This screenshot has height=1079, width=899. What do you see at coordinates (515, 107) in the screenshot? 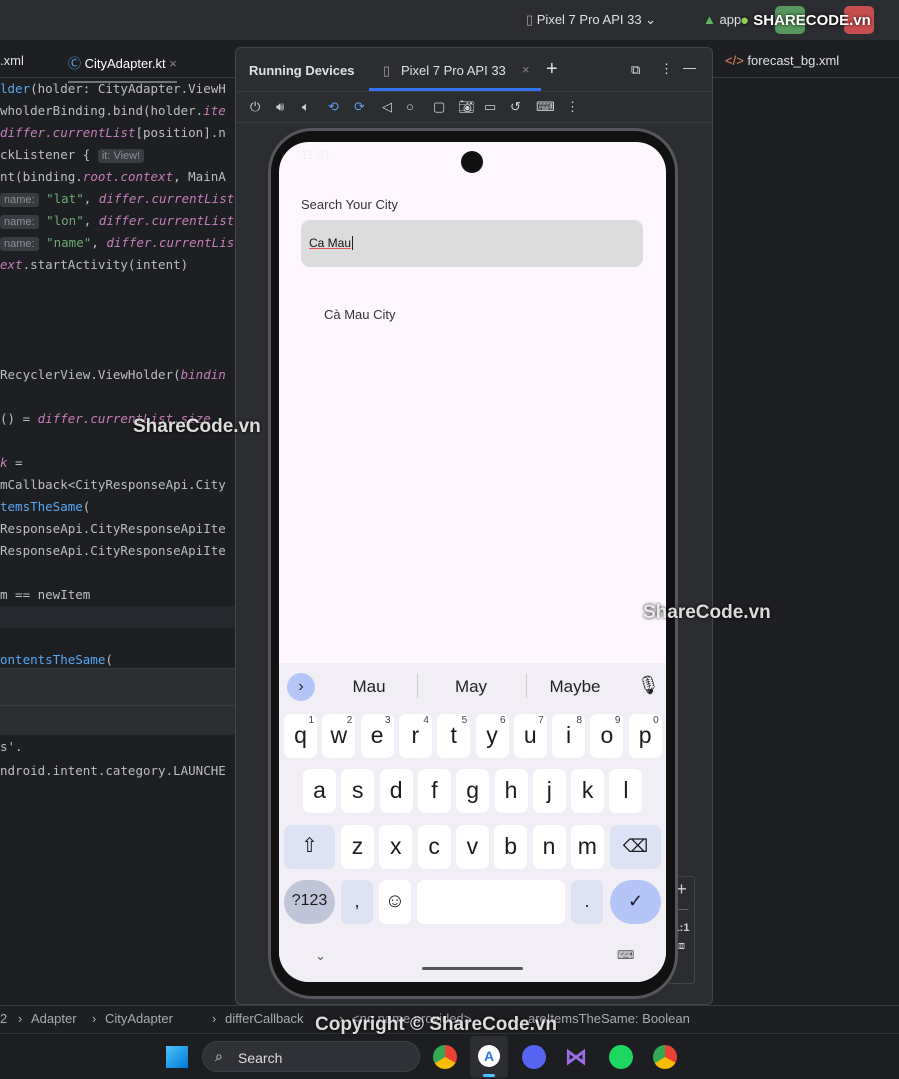
I see `reset-icon: ↺` at bounding box center [515, 107].